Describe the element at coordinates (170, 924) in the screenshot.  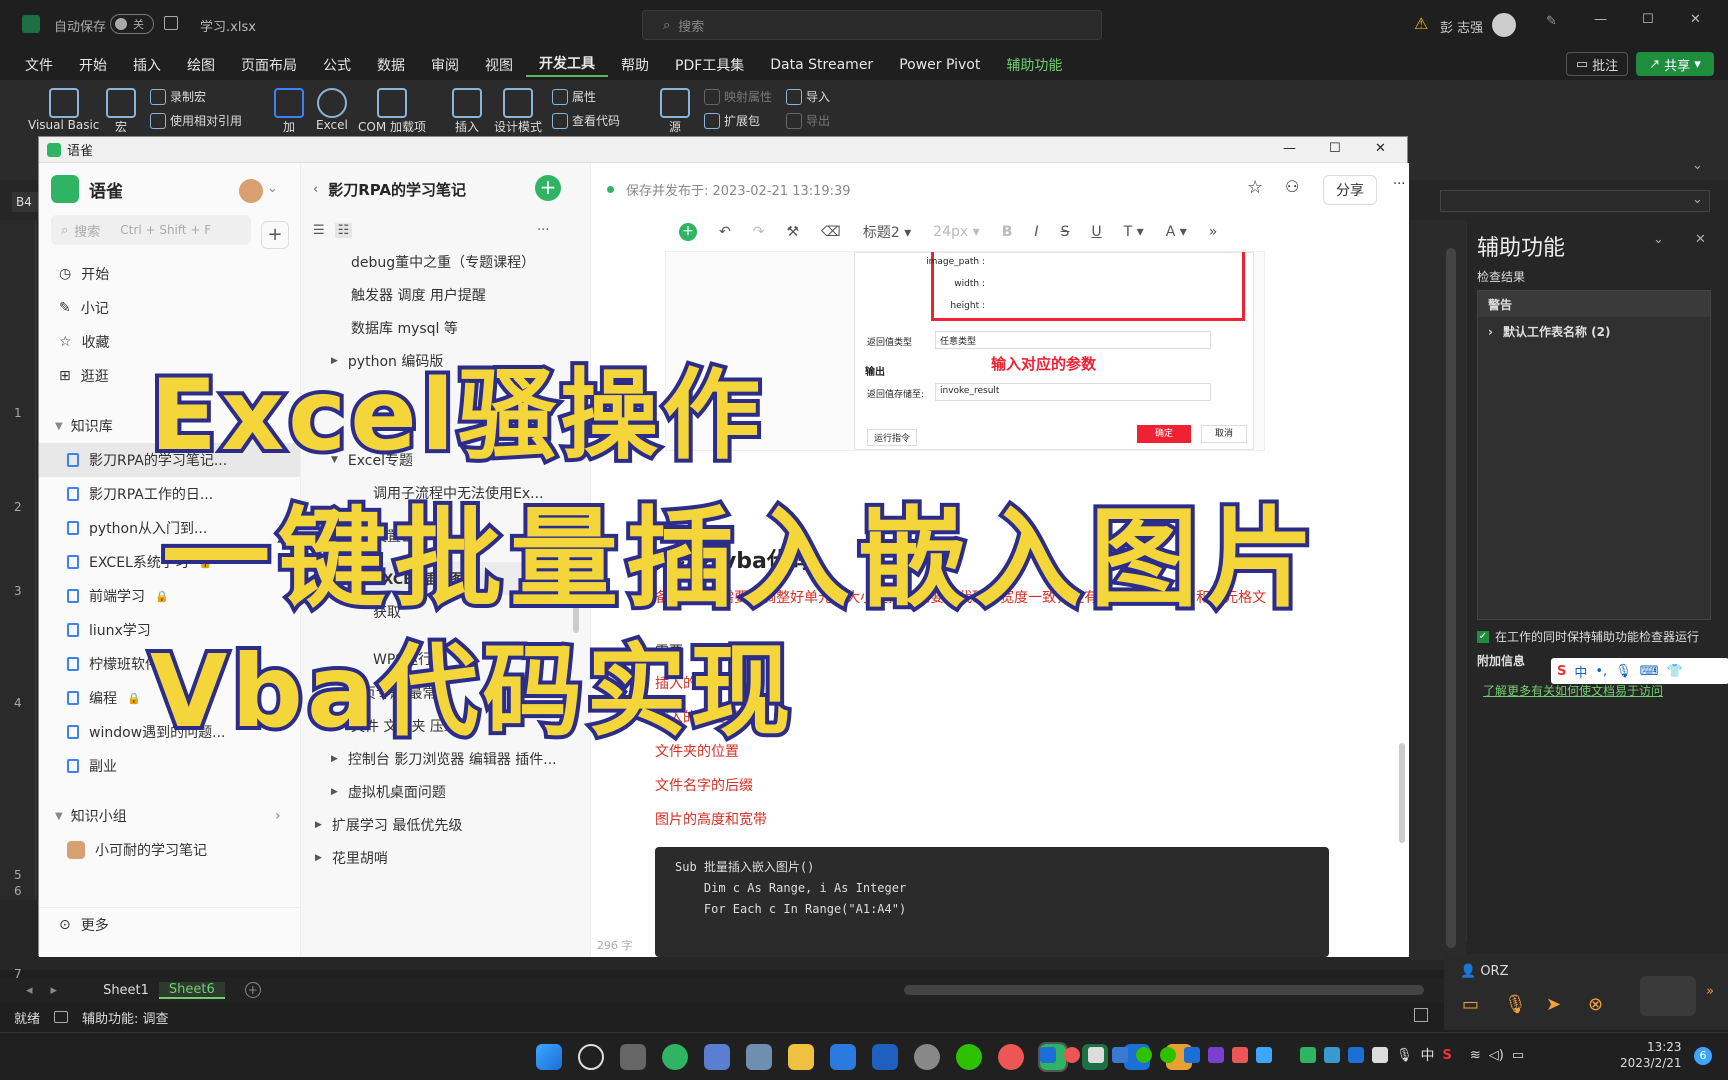
I see `more-button: ⊙ 更多` at that location.